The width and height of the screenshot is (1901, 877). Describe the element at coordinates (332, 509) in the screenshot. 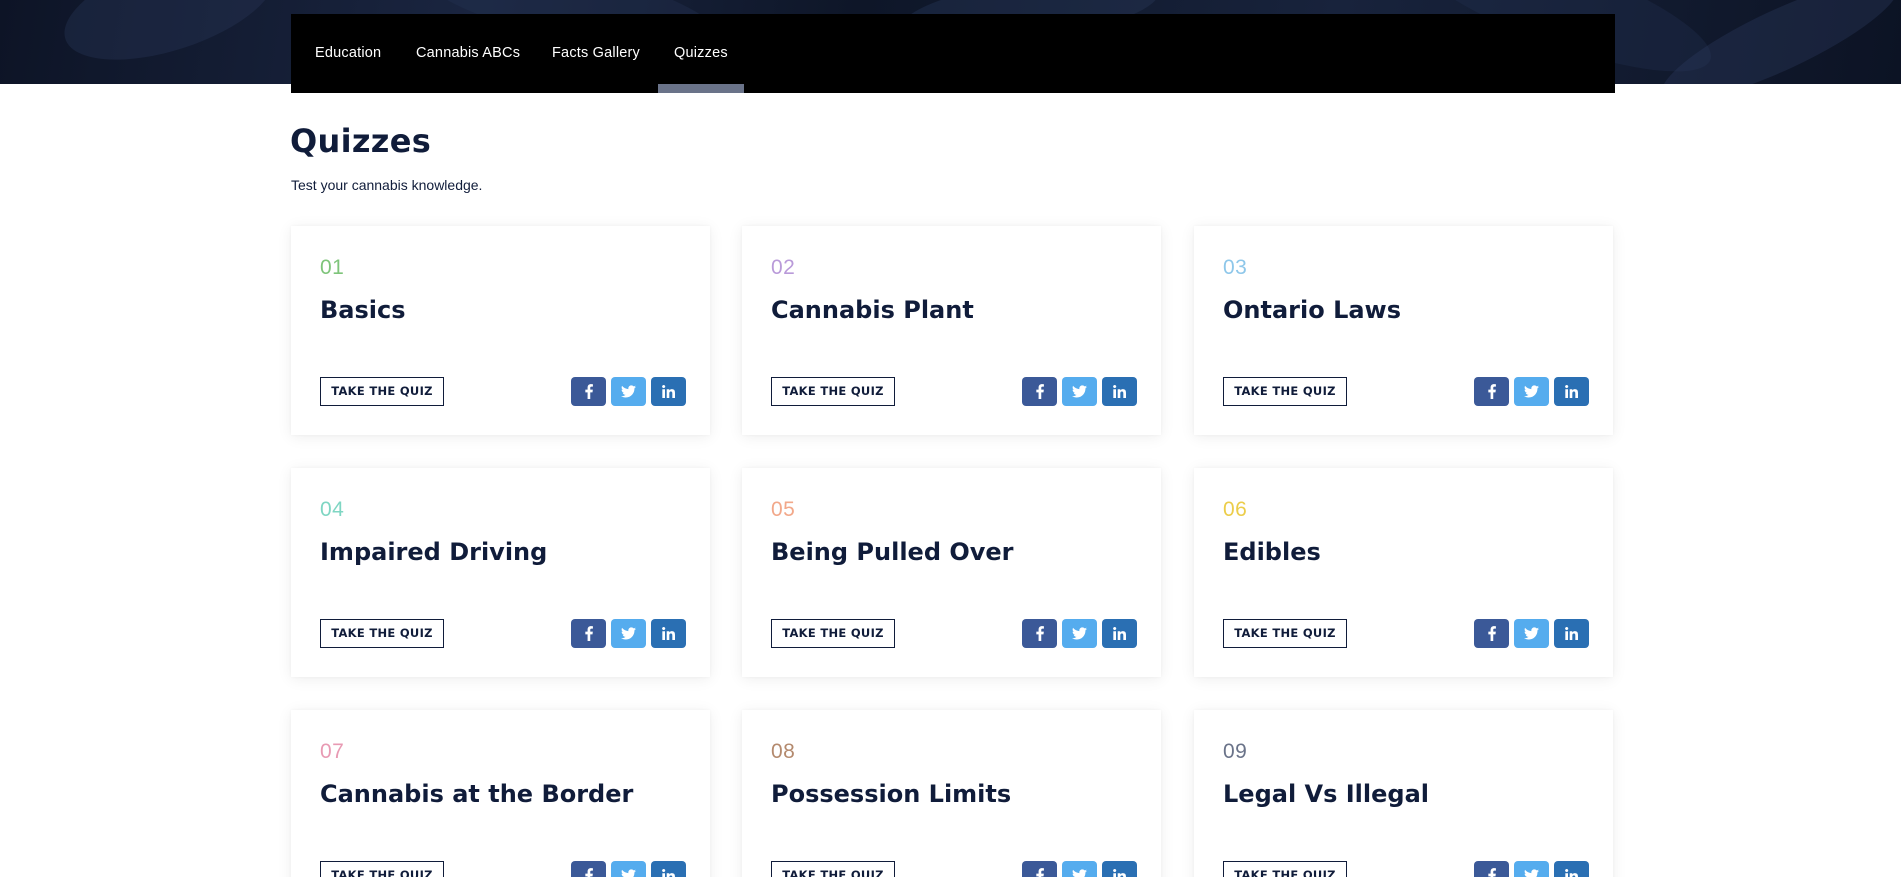

I see `quiz-number: 04` at that location.